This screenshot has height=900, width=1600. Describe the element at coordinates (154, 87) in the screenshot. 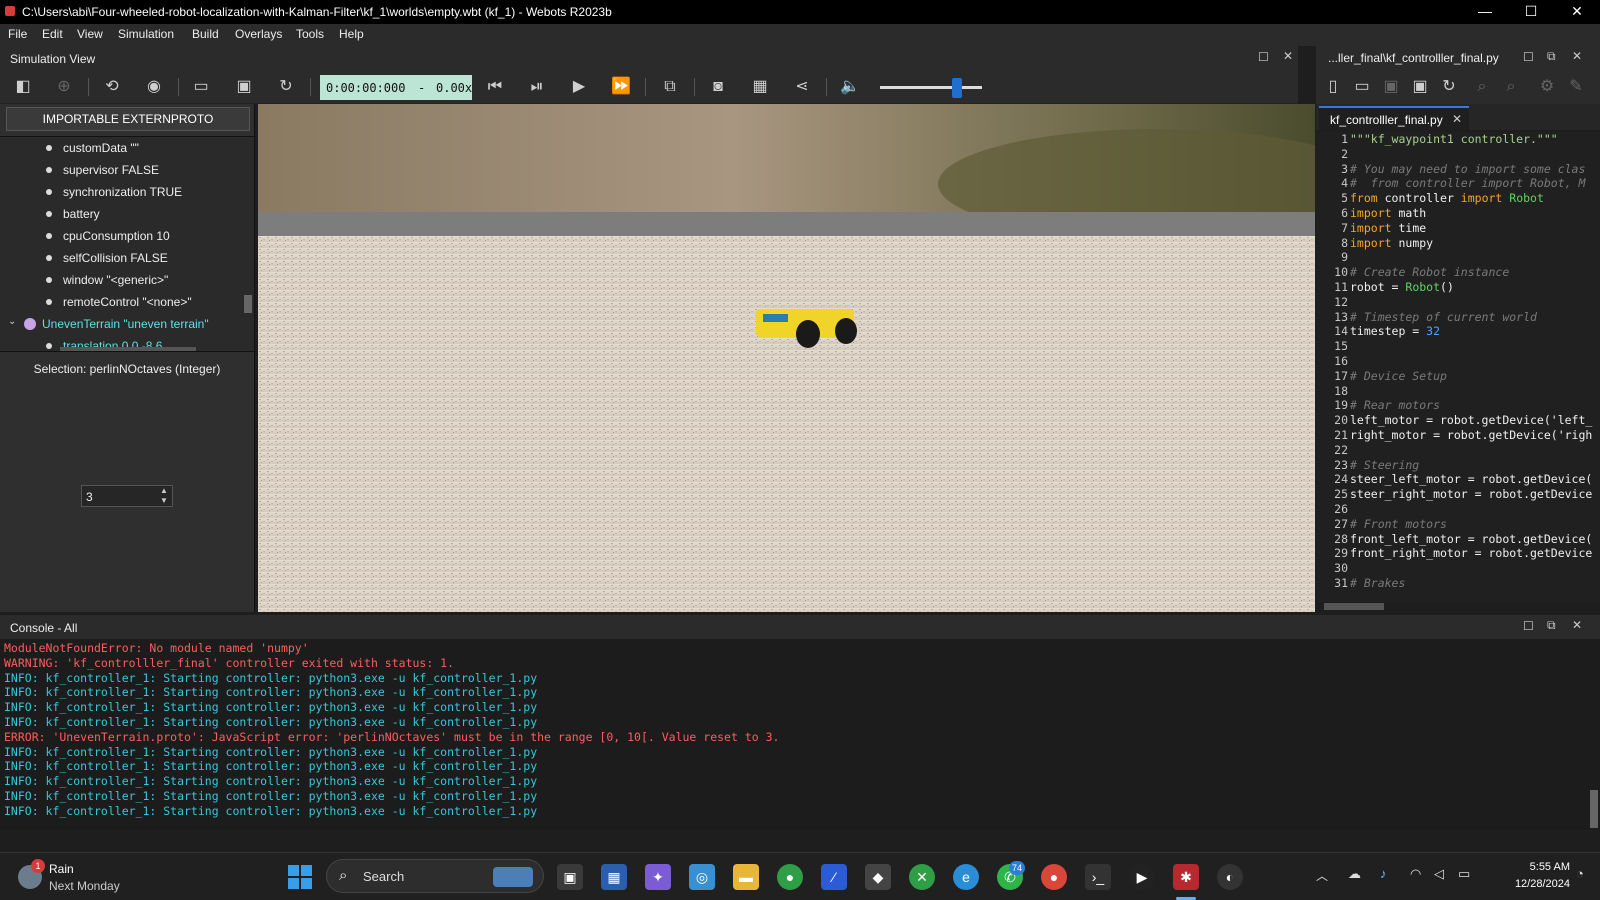

I see `eye-icon: ◉` at that location.